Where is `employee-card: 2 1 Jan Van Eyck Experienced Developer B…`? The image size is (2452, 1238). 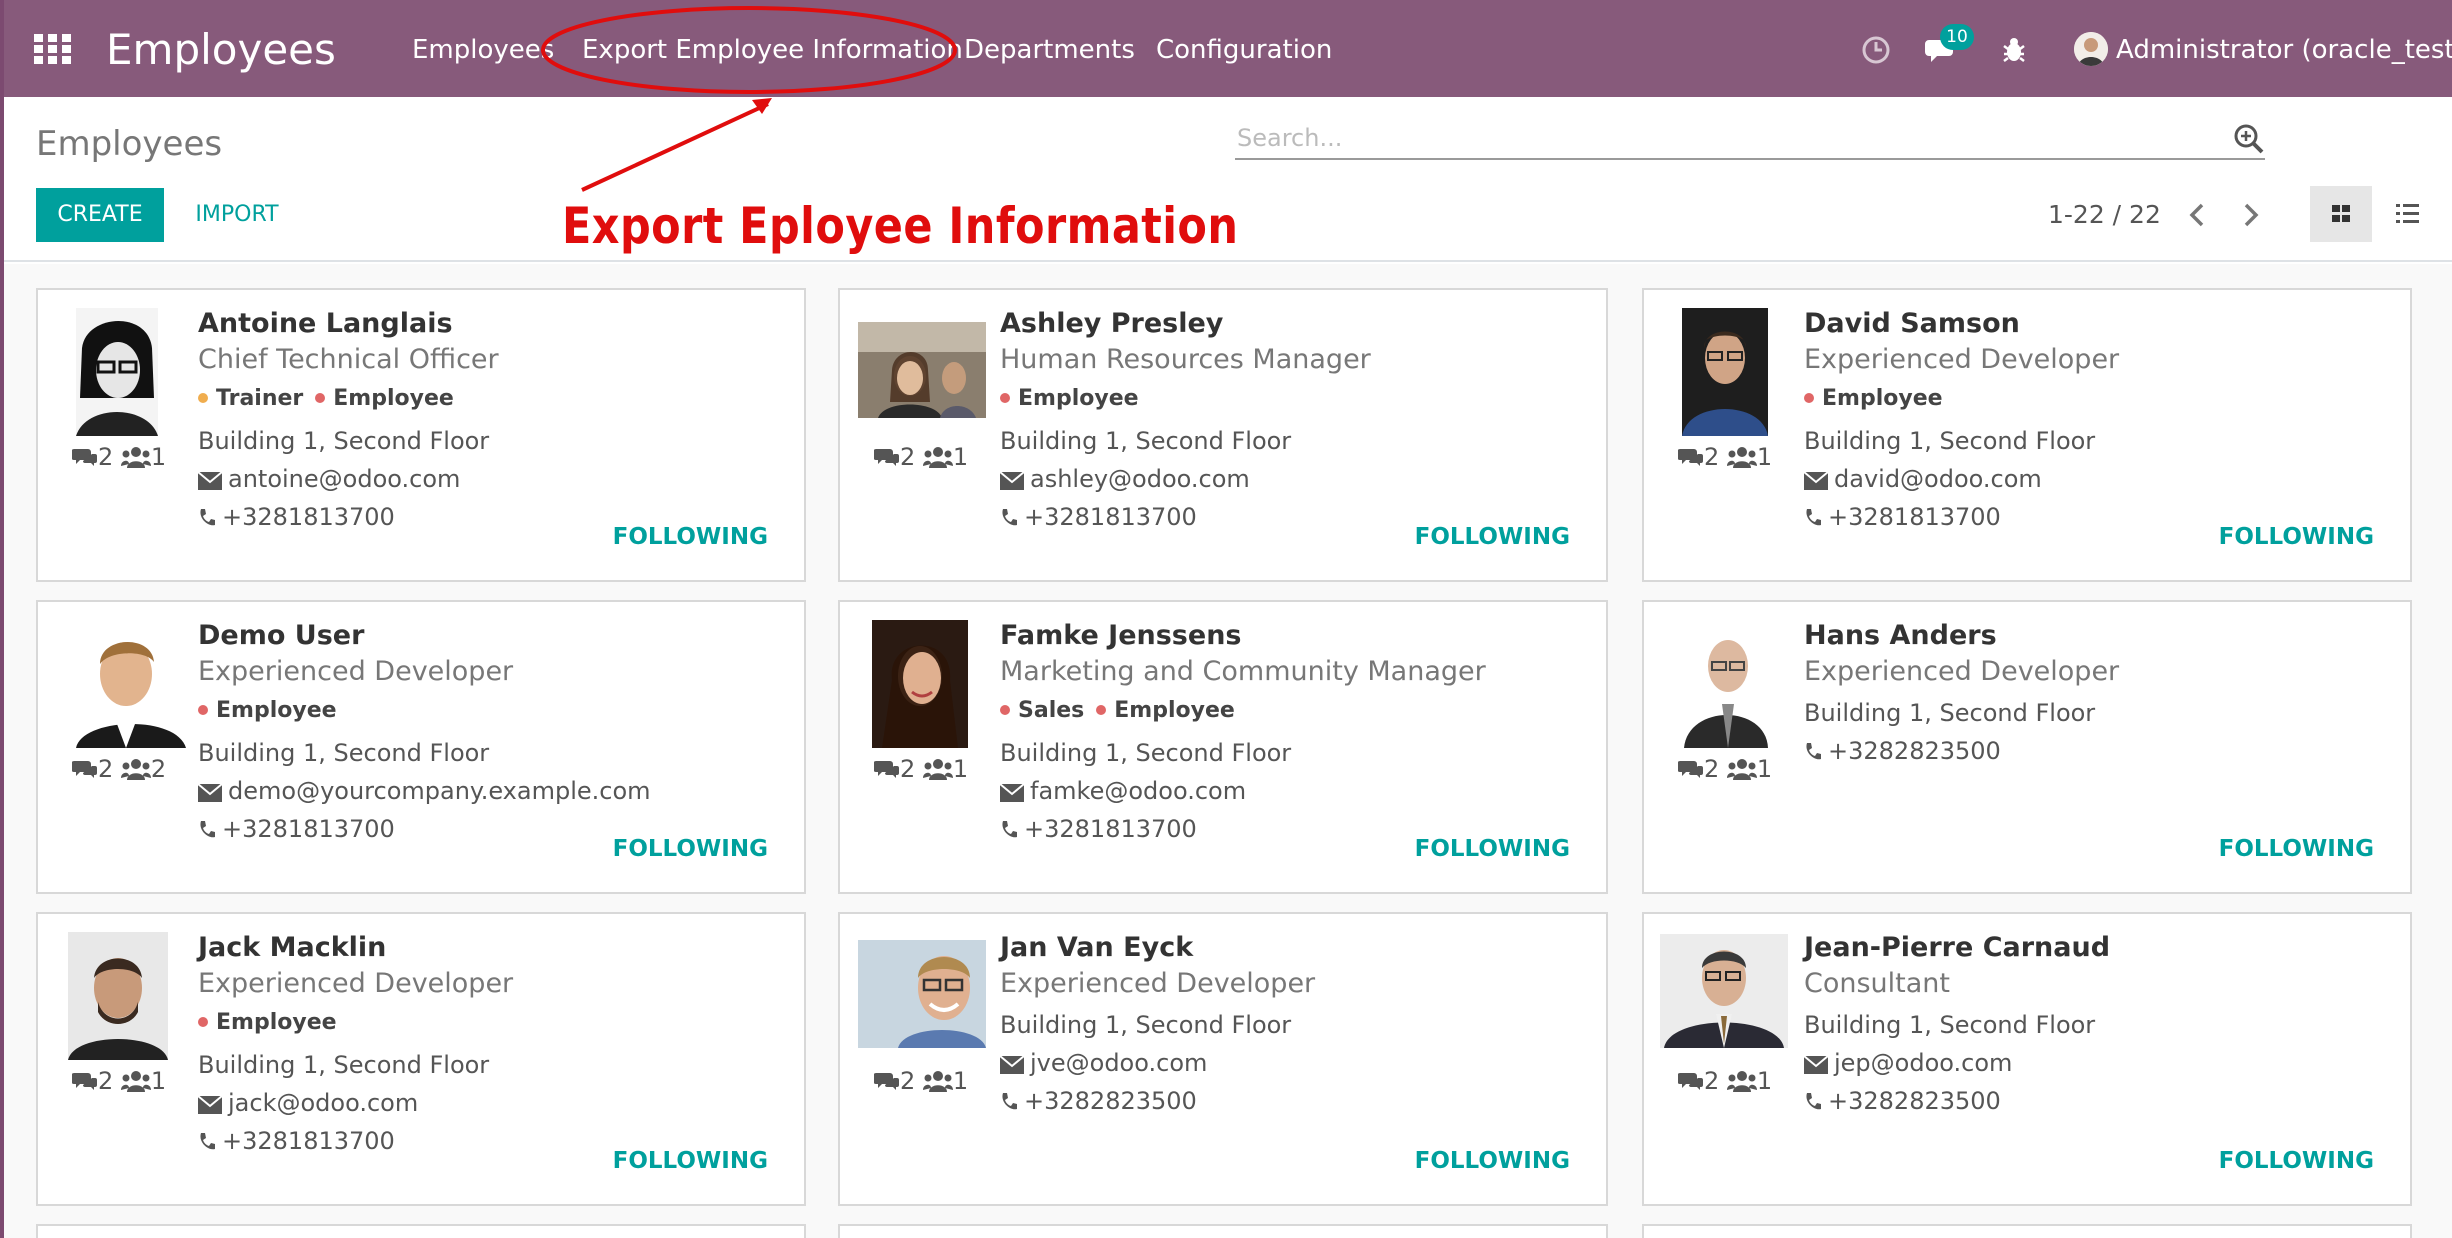 employee-card: 2 1 Jan Van Eyck Experienced Developer B… is located at coordinates (1223, 1059).